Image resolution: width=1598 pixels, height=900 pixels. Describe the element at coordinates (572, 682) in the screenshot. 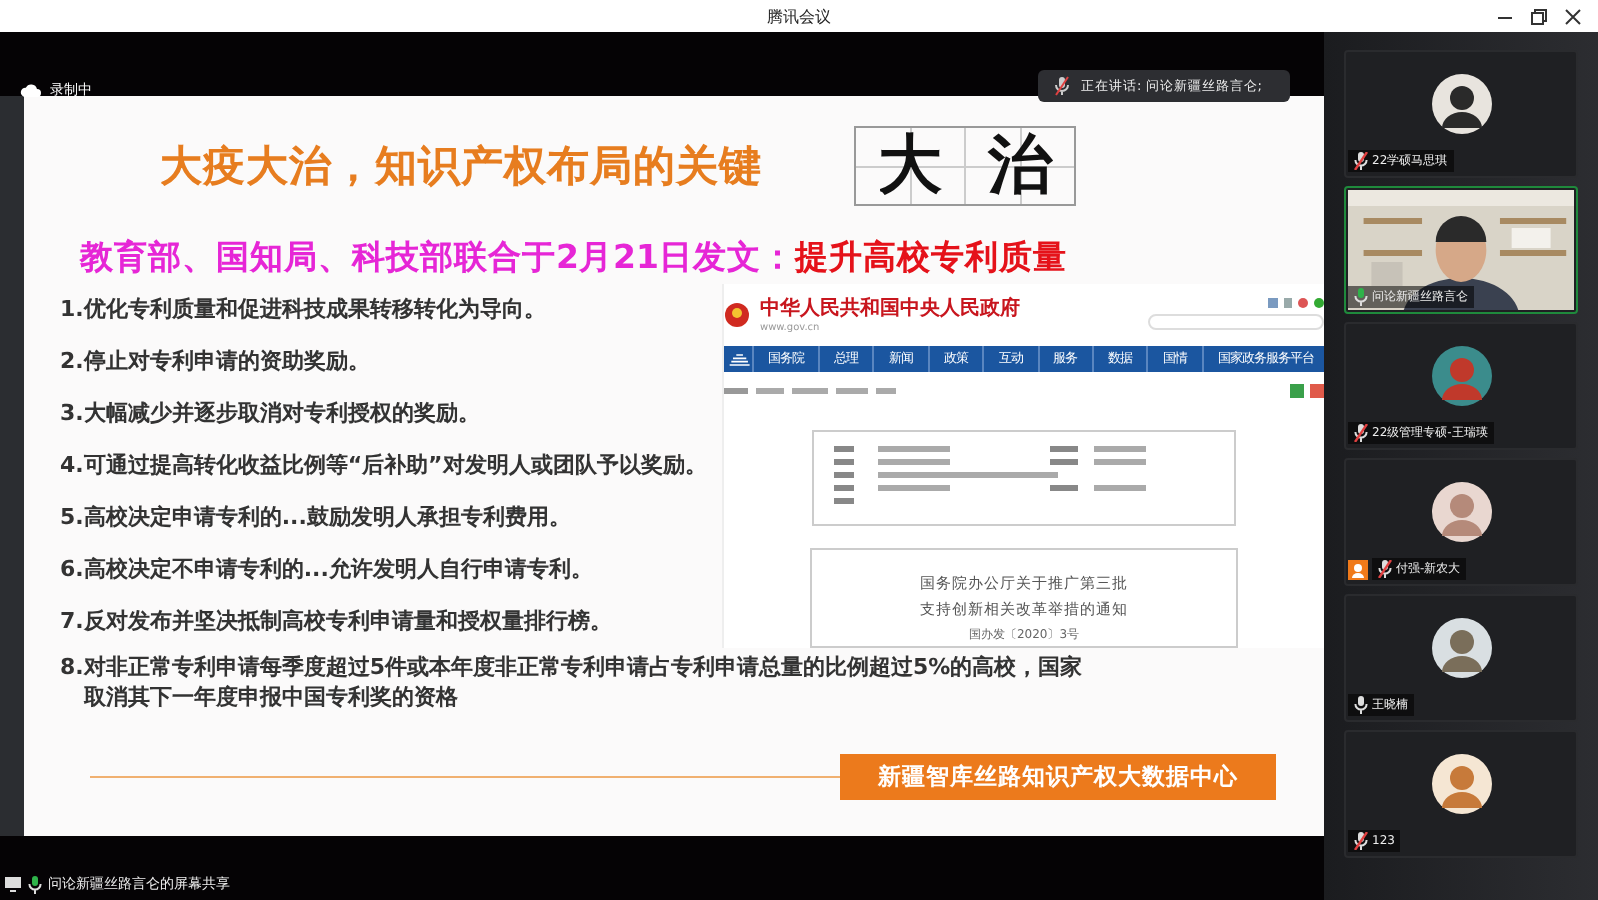

I see `bullet-point: 8.对非正常专利申请每季度超过5件或本年度非正常专利申请占专利申请总量的比例超过5%的高校，国家取消其下一年度申报中国专利奖的资格` at that location.